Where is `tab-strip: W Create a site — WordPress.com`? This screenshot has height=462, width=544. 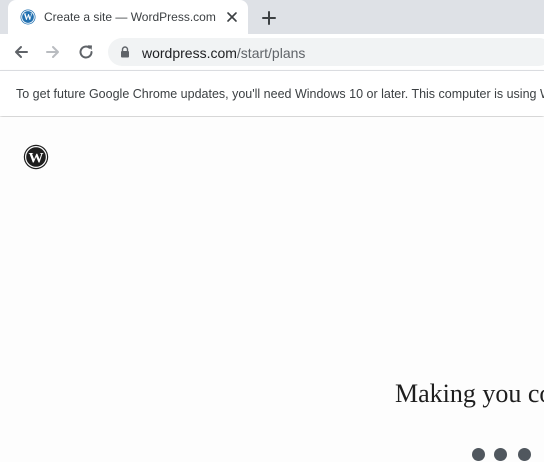 tab-strip: W Create a site — WordPress.com is located at coordinates (272, 17).